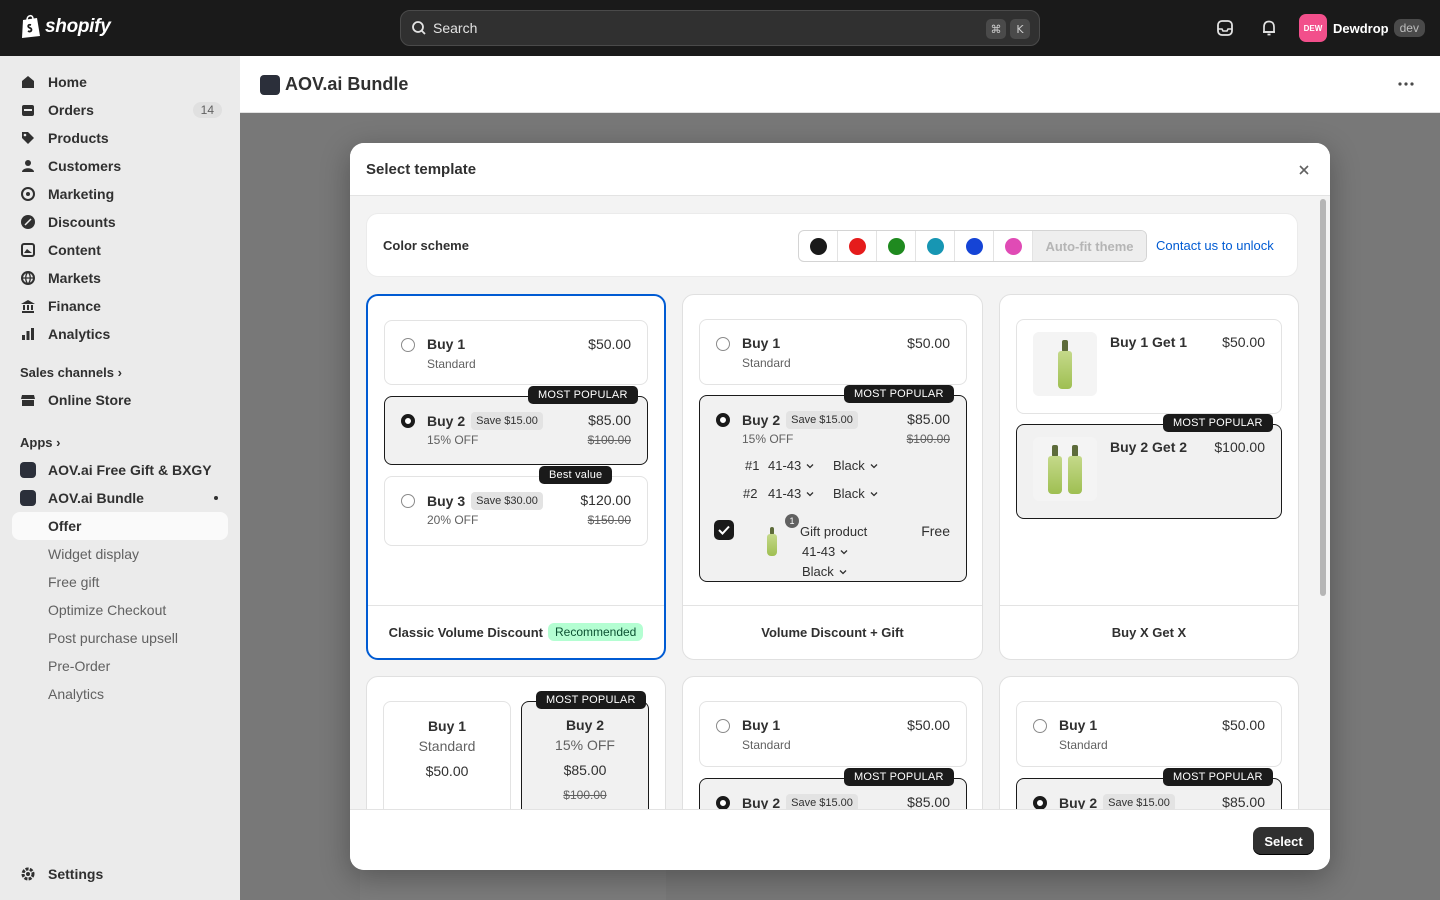 The height and width of the screenshot is (900, 1440). Describe the element at coordinates (120, 874) in the screenshot. I see `sidebar-item-settings: Settings` at that location.